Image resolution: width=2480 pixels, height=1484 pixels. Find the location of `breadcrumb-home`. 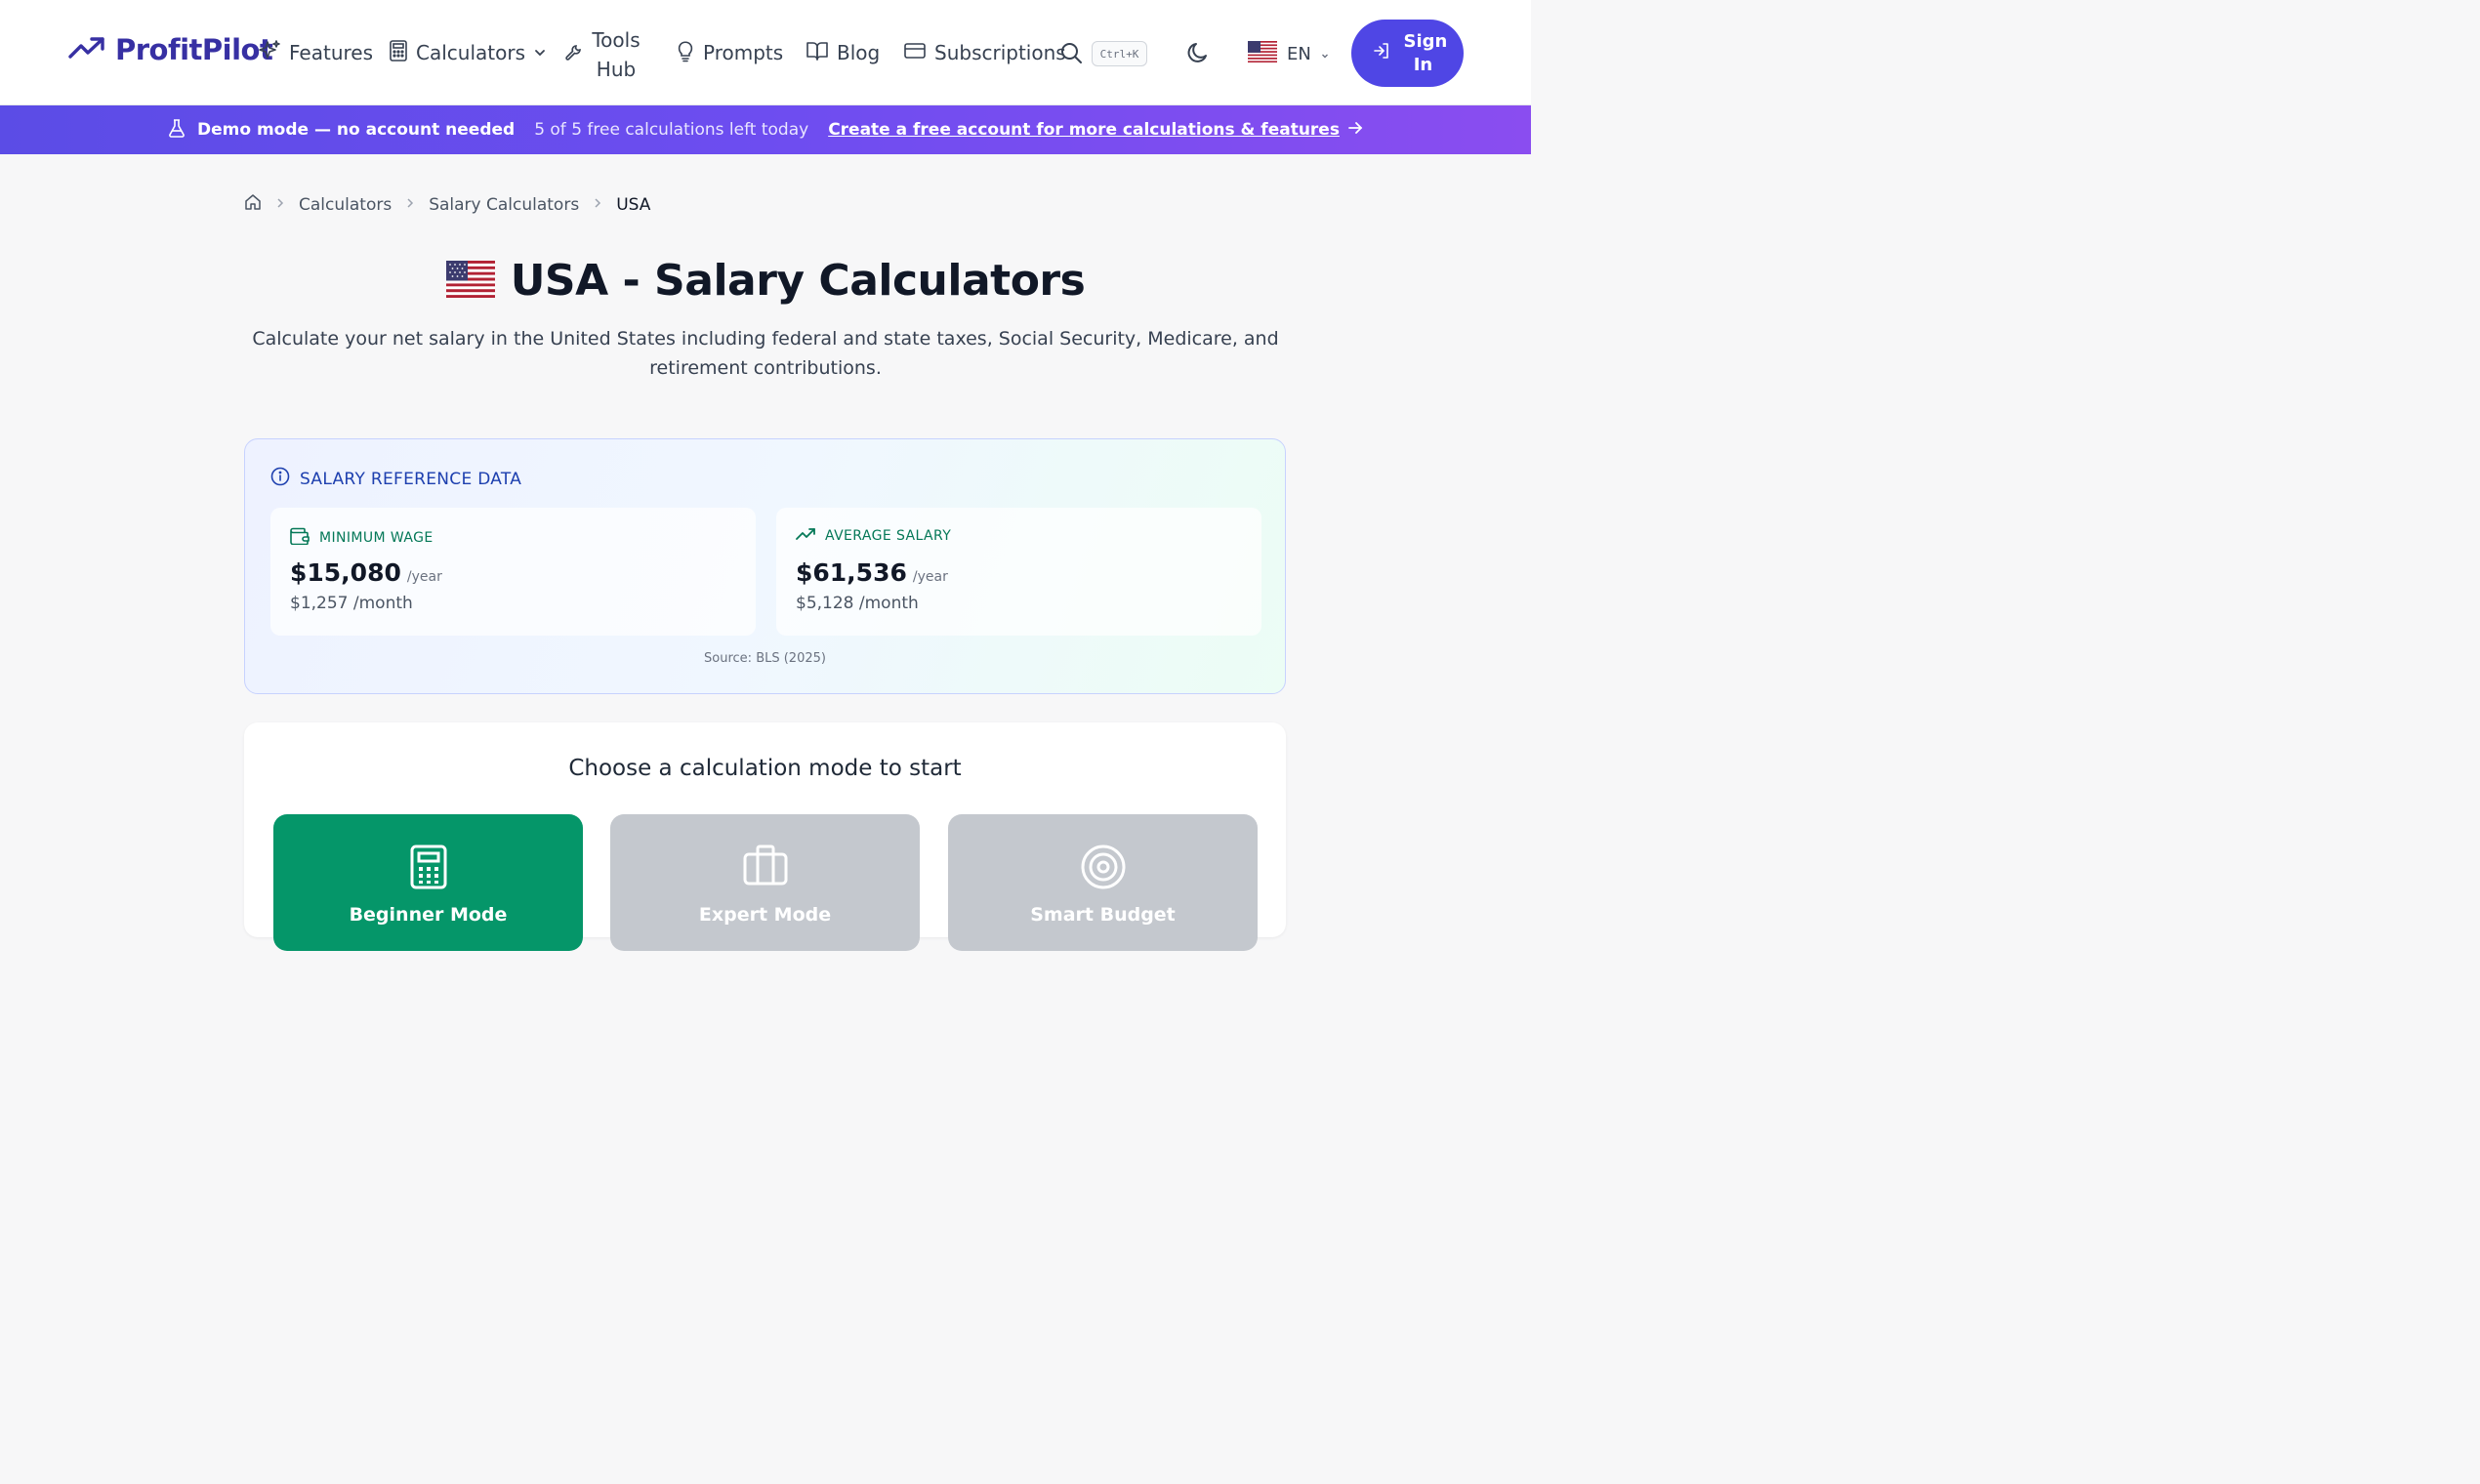

breadcrumb-home is located at coordinates (253, 205).